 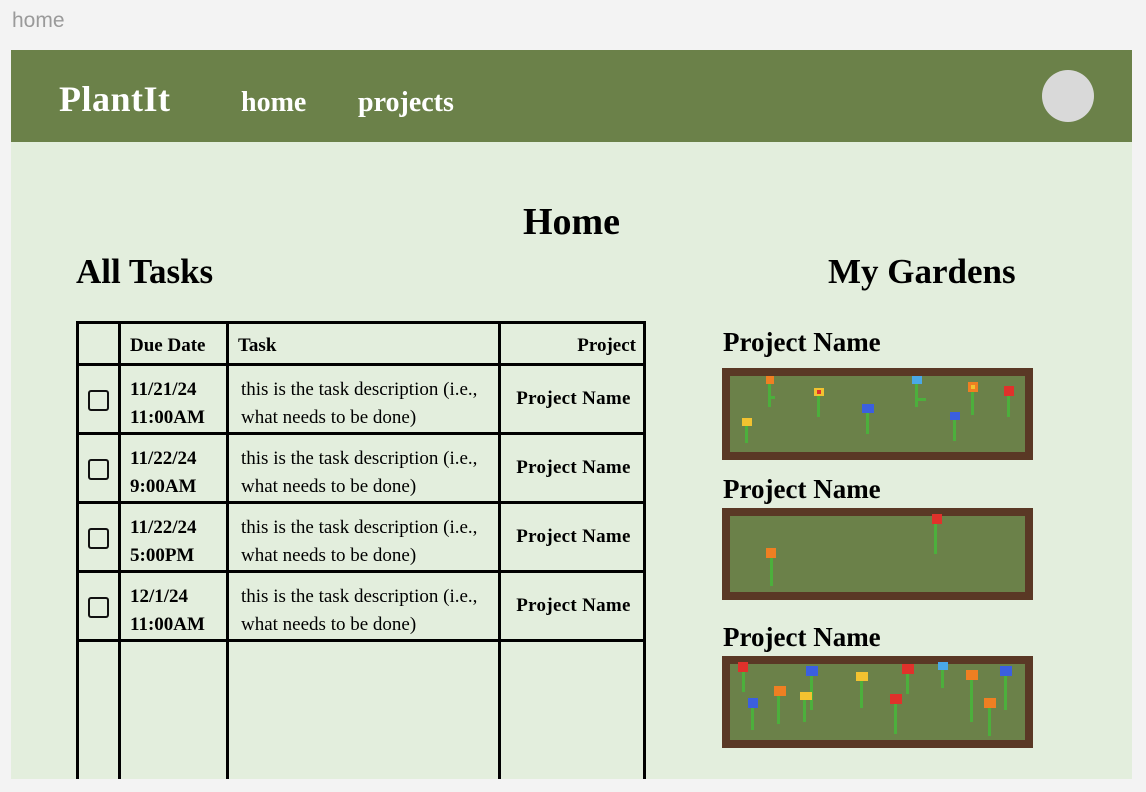 What do you see at coordinates (606, 345) in the screenshot?
I see `column-header-project: Project` at bounding box center [606, 345].